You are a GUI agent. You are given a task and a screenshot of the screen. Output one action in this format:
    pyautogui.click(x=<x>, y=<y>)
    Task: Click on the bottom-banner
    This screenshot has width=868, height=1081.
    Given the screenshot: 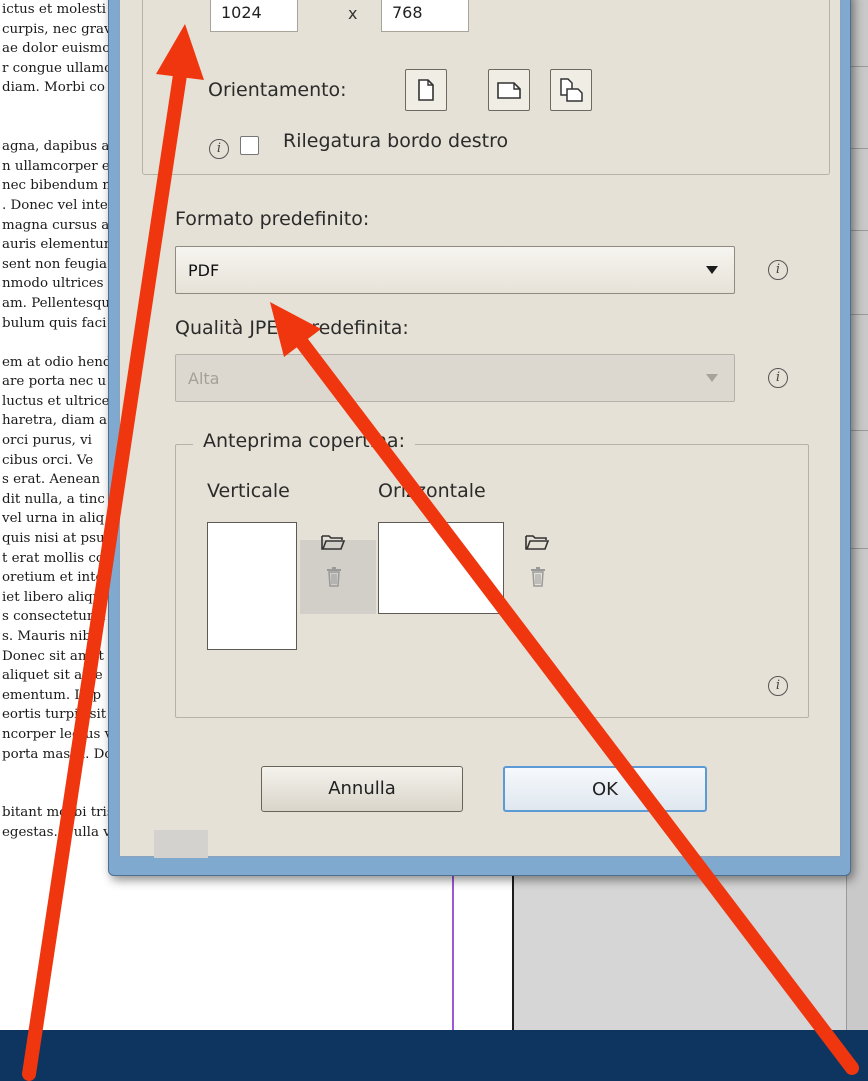 What is the action you would take?
    pyautogui.click(x=434, y=1055)
    